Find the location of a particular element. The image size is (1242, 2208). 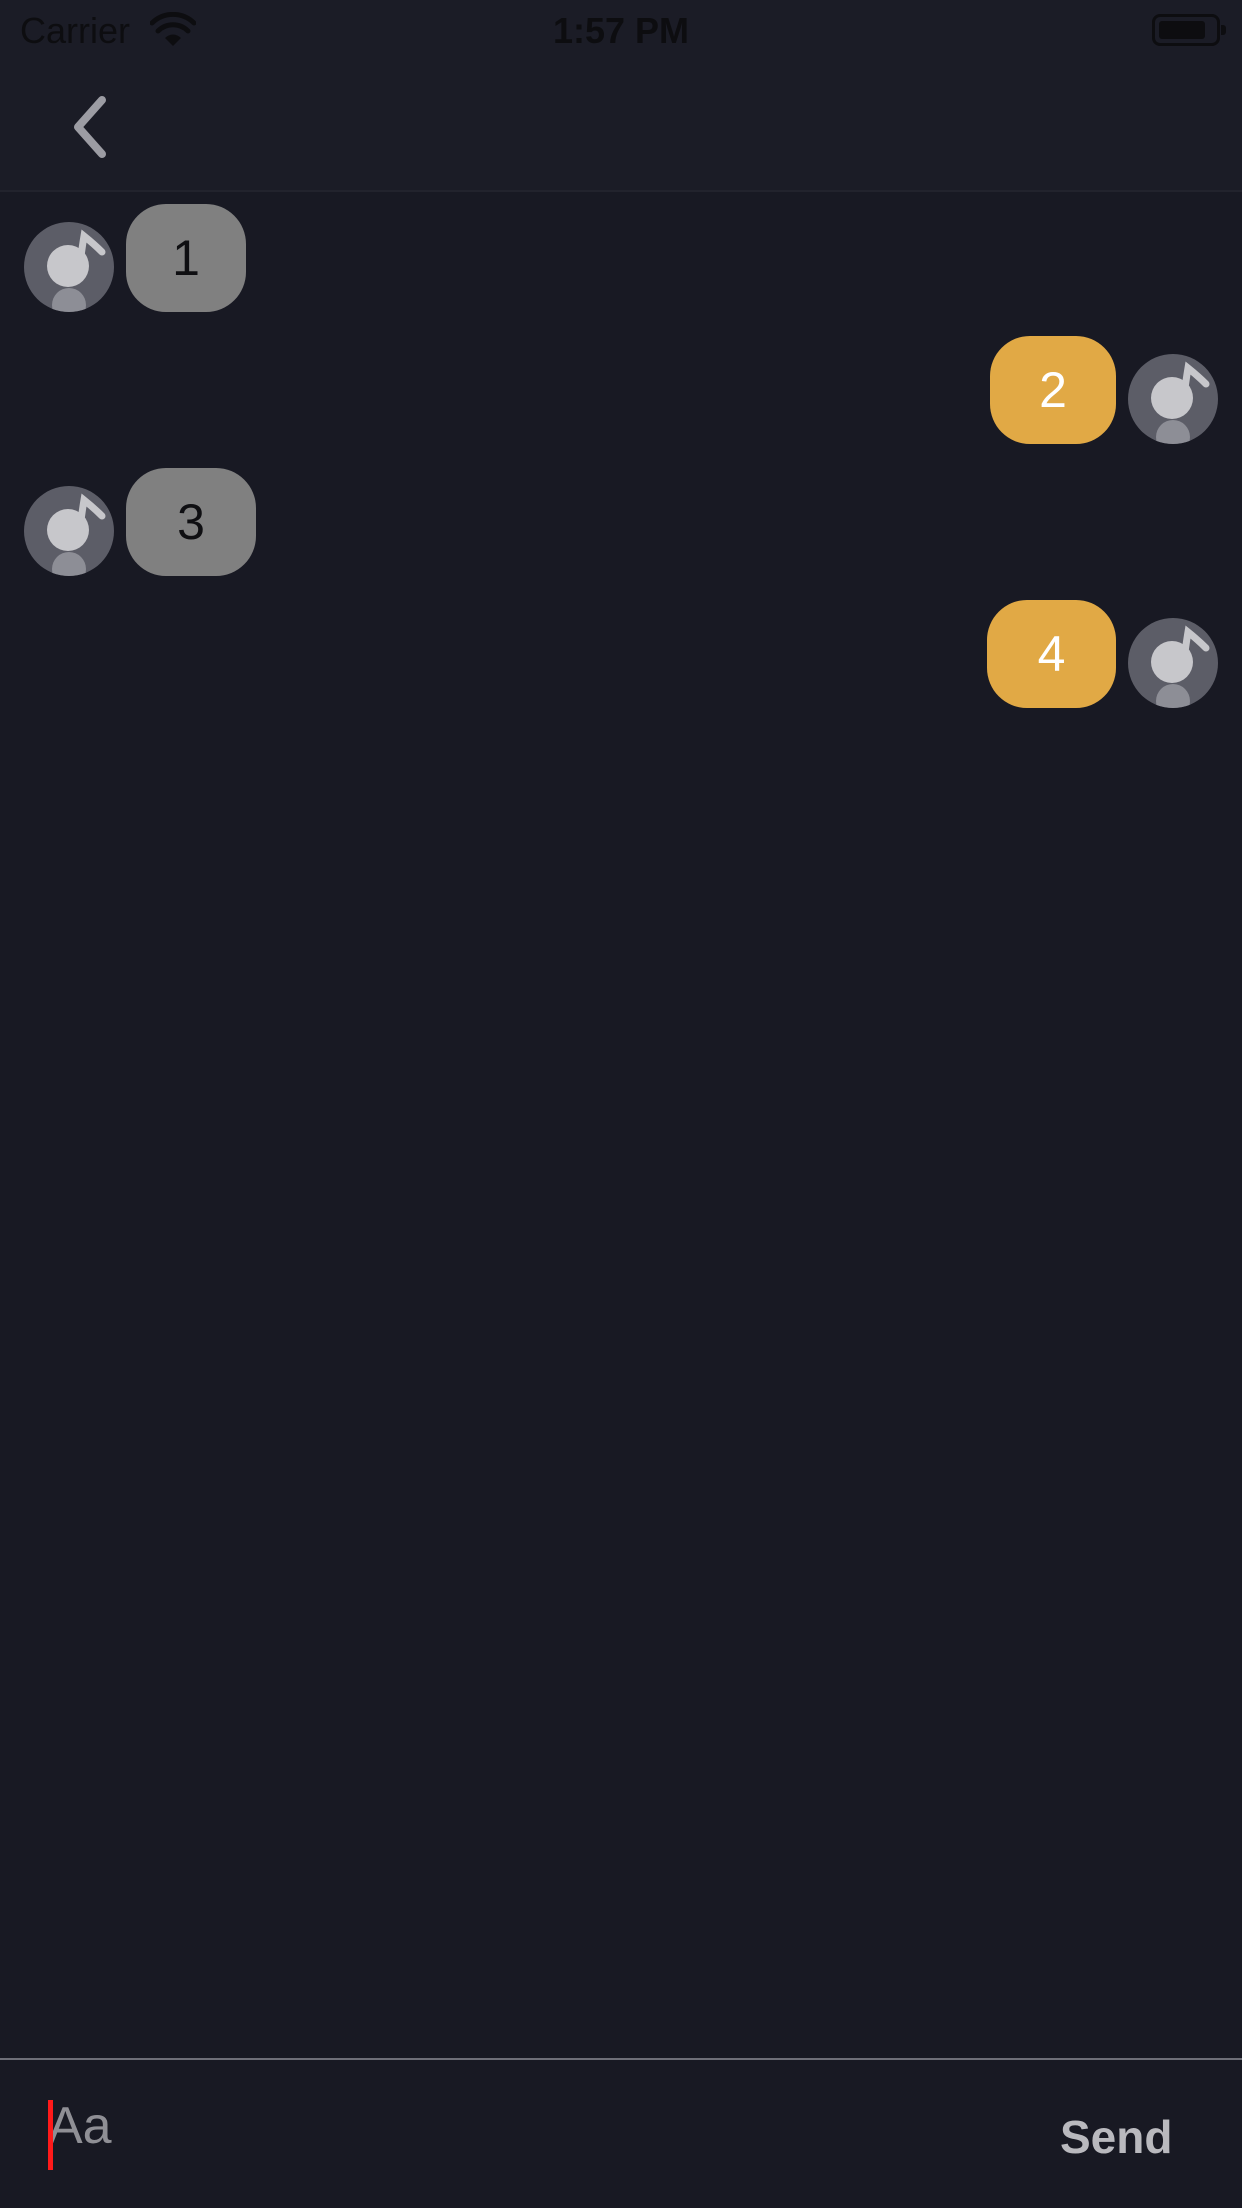

message-text: 3 is located at coordinates (191, 522).